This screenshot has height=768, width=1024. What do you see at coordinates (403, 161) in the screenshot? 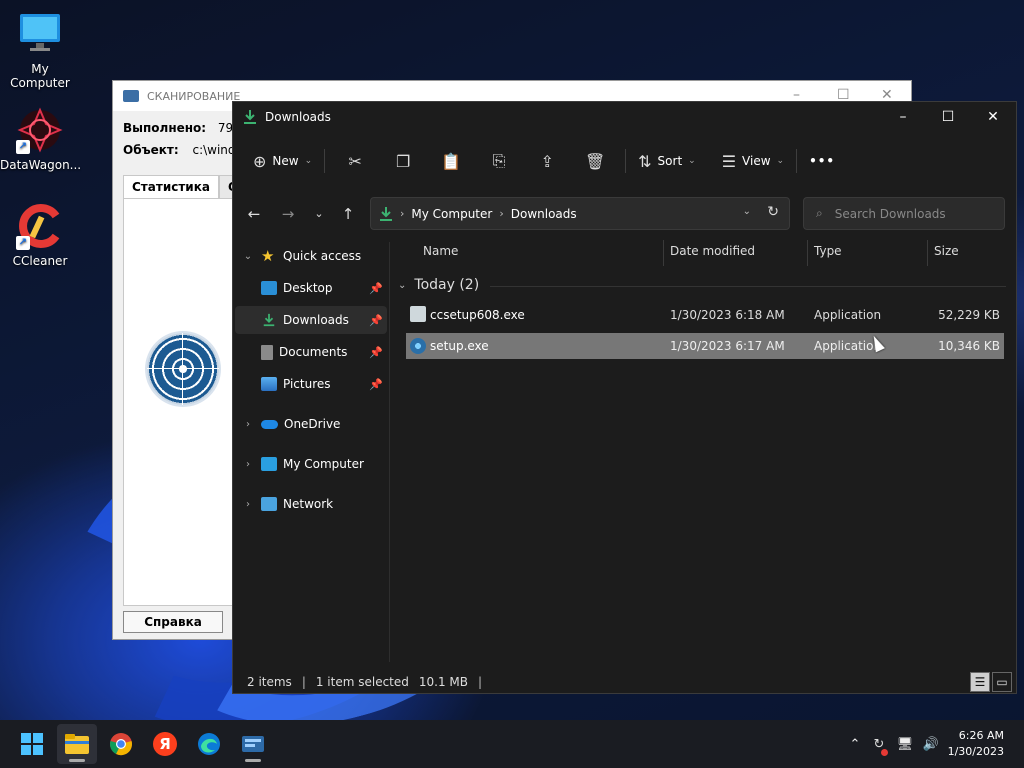
I see `copy-button: ❐` at bounding box center [403, 161].